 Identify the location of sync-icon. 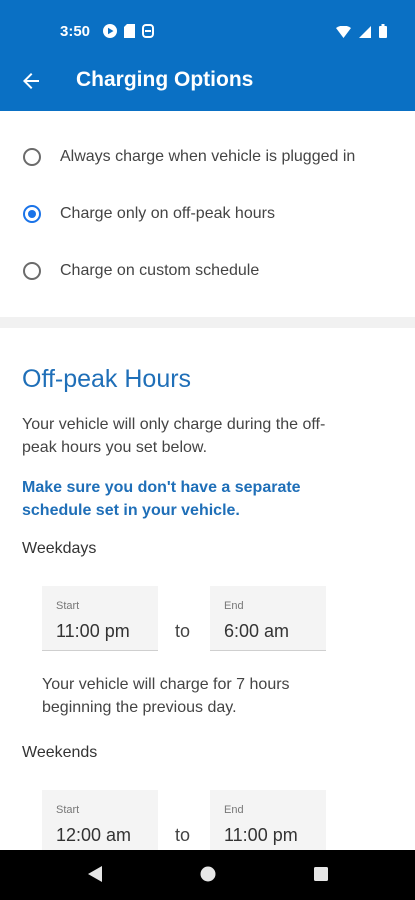
(148, 33).